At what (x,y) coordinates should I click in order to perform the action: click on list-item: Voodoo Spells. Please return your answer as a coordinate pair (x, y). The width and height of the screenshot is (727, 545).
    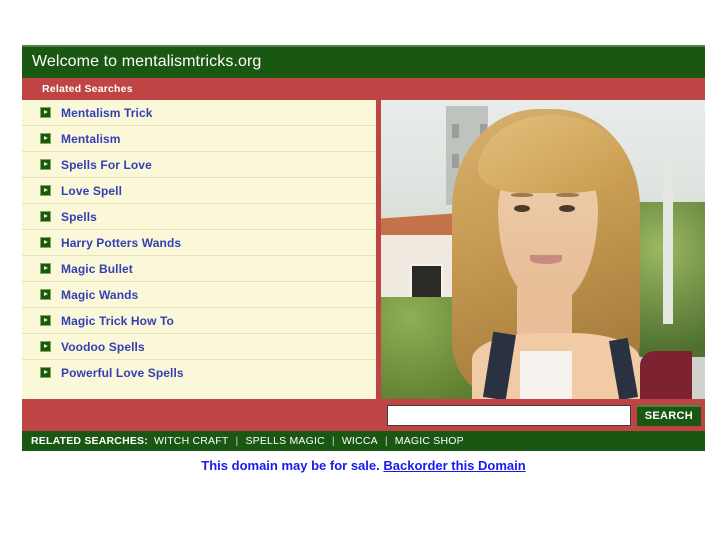
    Looking at the image, I should click on (199, 347).